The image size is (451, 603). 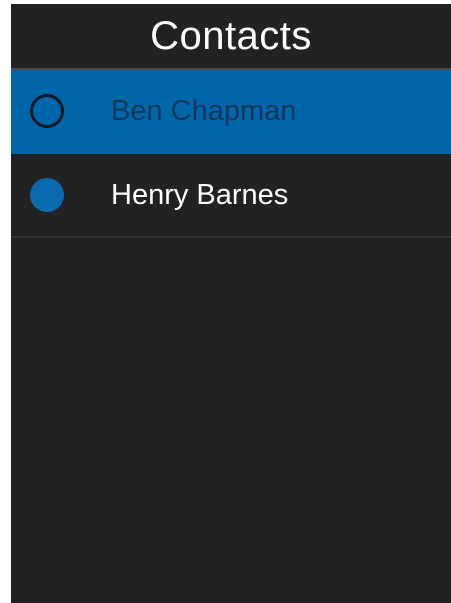 What do you see at coordinates (204, 110) in the screenshot?
I see `contact-name: Ben Chapman` at bounding box center [204, 110].